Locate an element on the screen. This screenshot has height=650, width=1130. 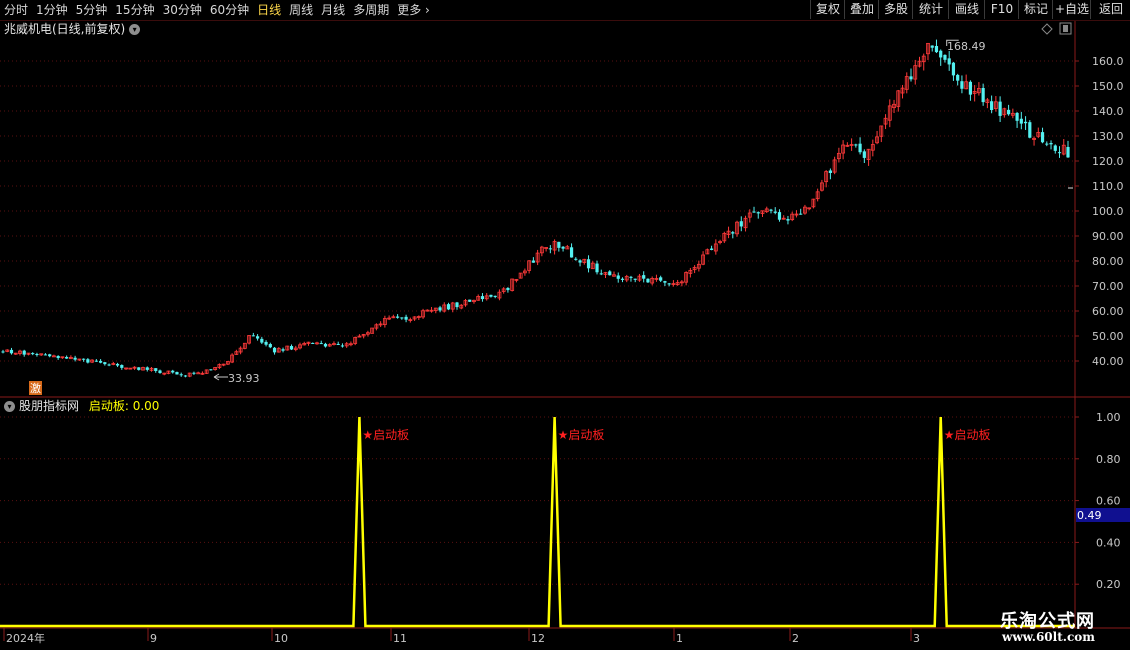
stats-button: 统计 is located at coordinates (930, 9).